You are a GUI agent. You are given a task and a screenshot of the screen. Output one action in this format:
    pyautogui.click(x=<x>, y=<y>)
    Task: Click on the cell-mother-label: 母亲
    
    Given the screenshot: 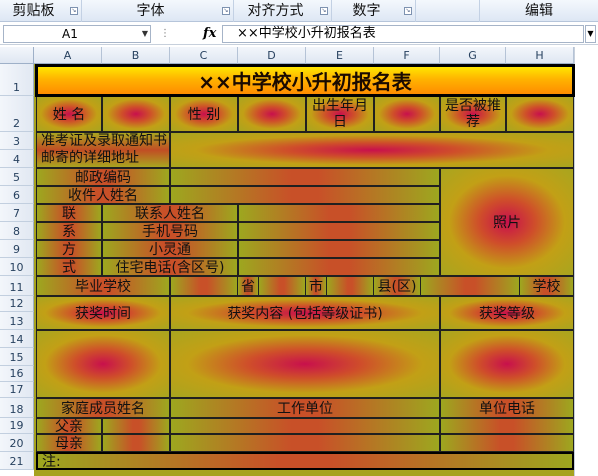 What is the action you would take?
    pyautogui.click(x=69, y=443)
    